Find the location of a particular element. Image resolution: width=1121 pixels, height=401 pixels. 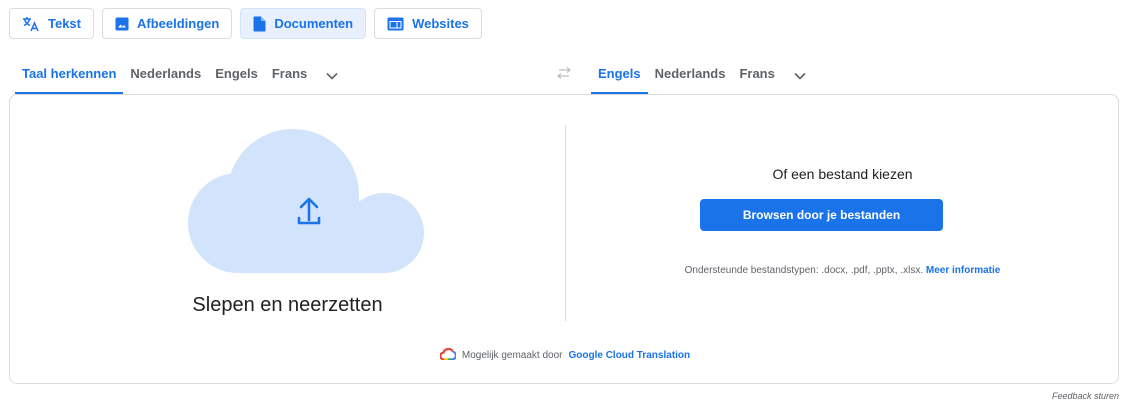

mode-documents-label: Documenten is located at coordinates (314, 23).